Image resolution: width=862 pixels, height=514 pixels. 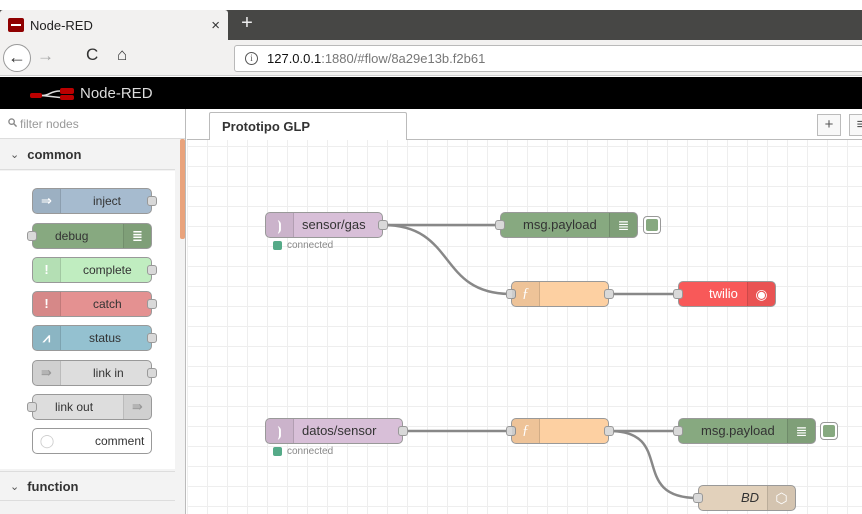 What do you see at coordinates (334, 224) in the screenshot?
I see `flow-node-label: sensor/gas` at bounding box center [334, 224].